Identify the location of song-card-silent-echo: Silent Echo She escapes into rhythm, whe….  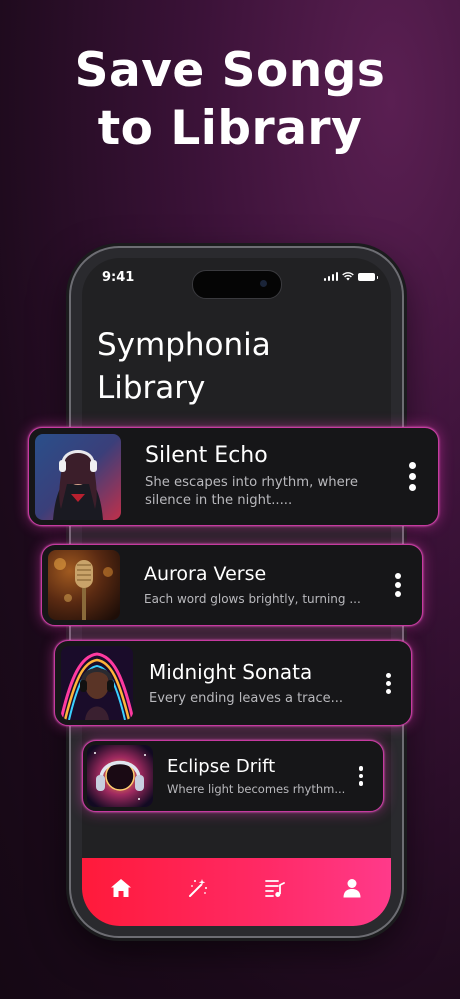
(233, 476).